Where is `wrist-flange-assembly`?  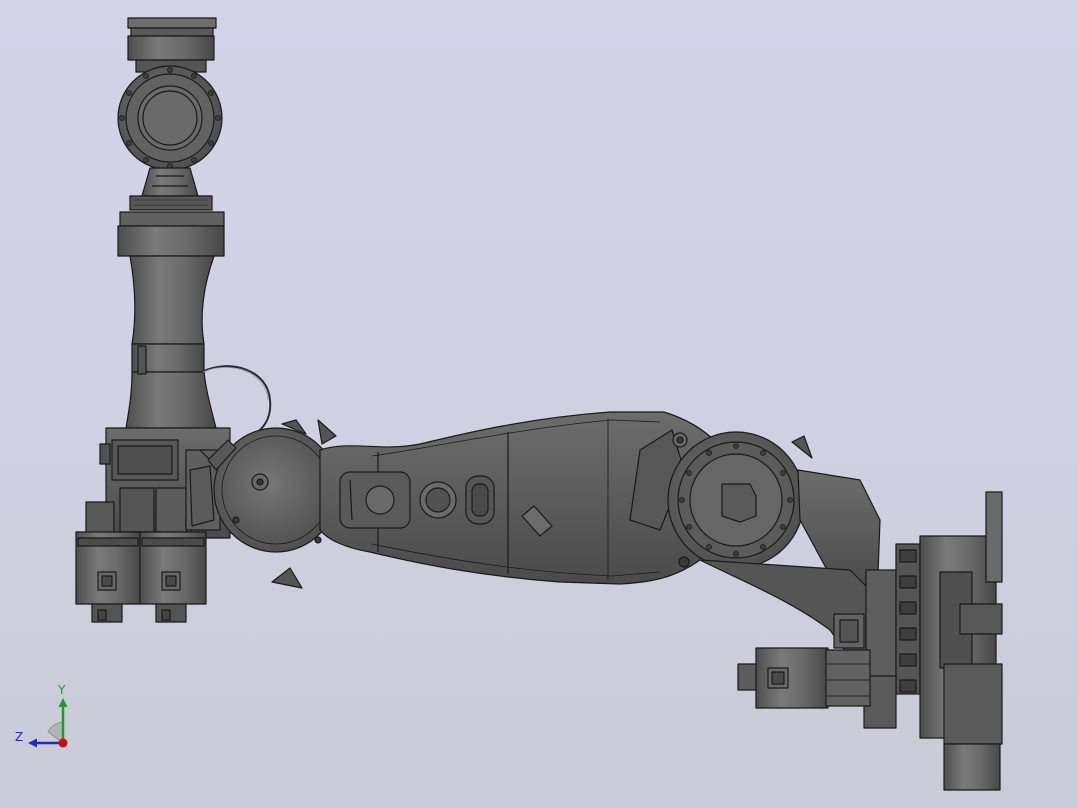
wrist-flange-assembly is located at coordinates (170, 114).